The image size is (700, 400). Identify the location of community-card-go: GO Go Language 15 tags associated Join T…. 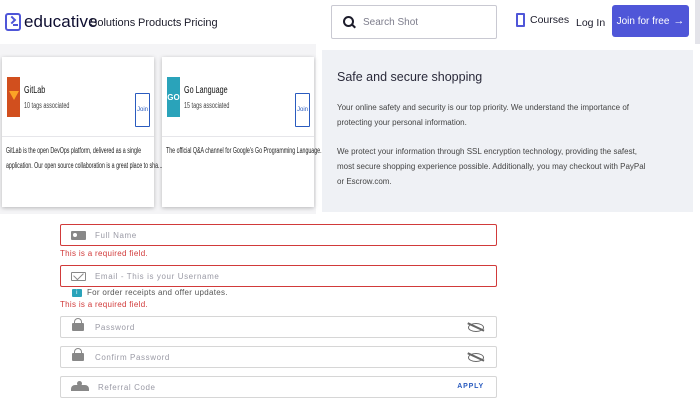
(242, 132).